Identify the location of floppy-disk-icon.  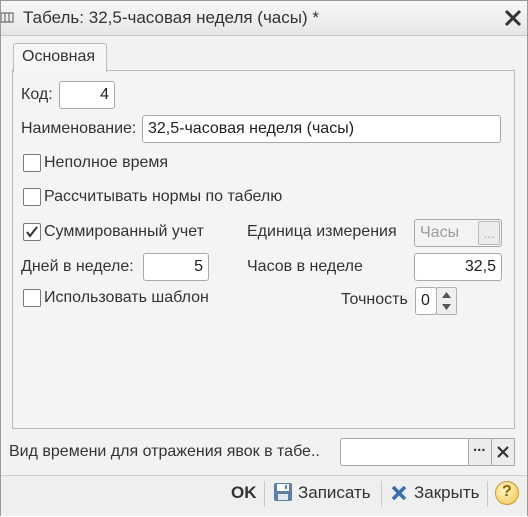
(283, 492).